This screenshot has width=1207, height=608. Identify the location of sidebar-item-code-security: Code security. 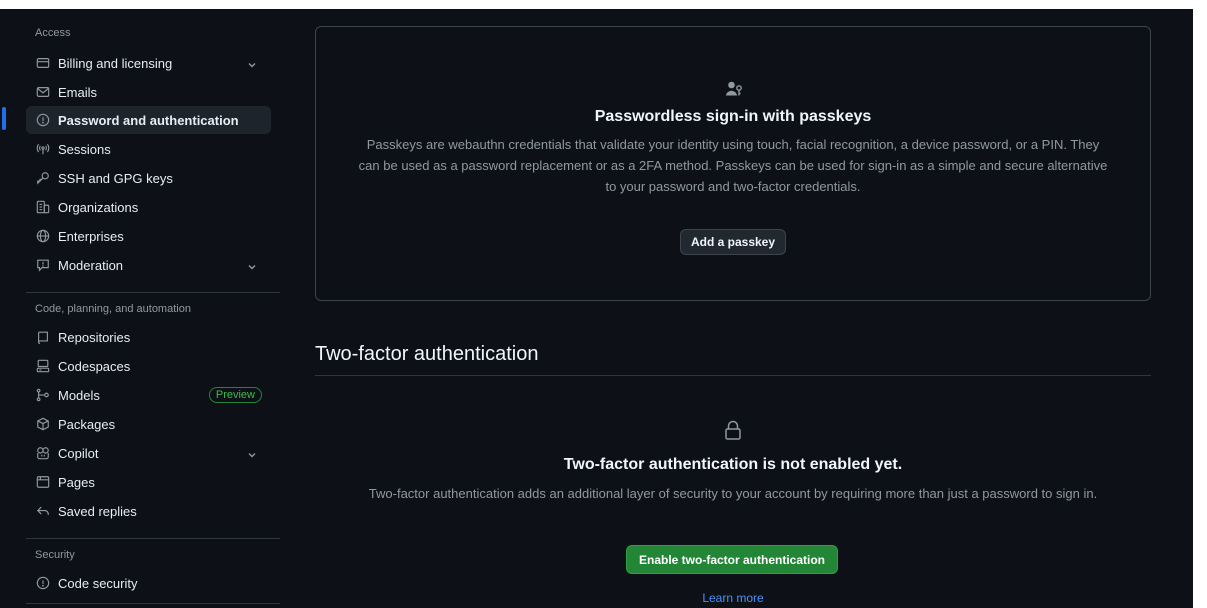
(148, 583).